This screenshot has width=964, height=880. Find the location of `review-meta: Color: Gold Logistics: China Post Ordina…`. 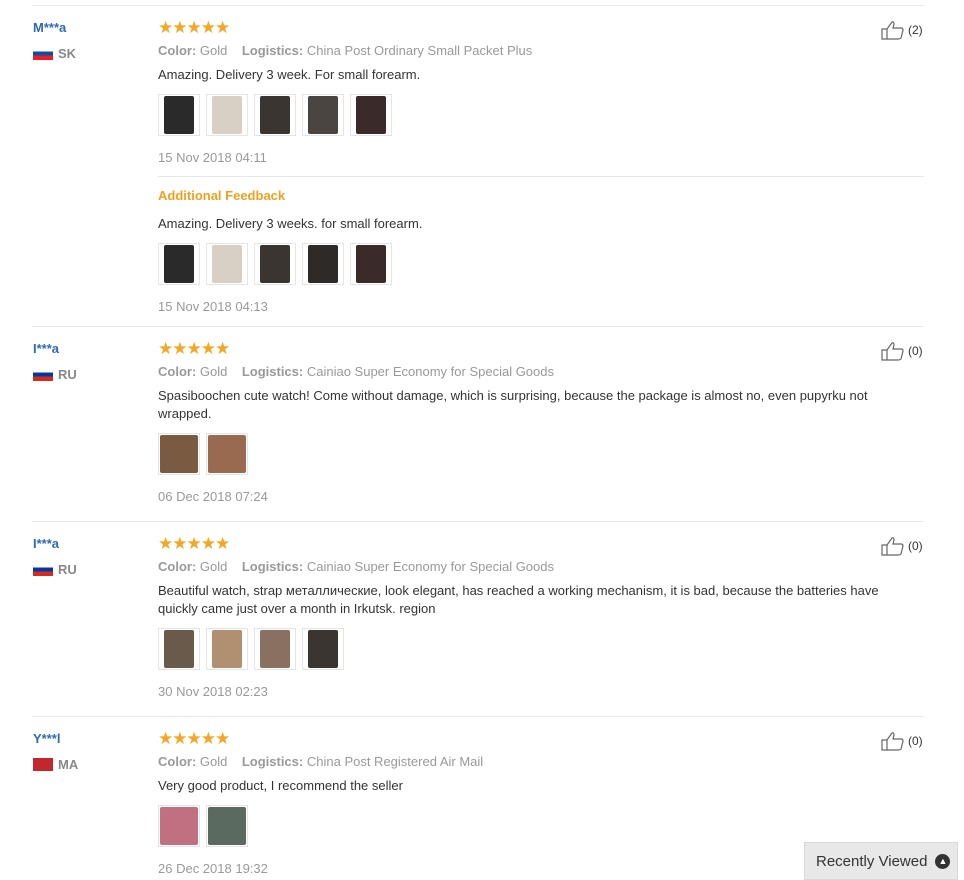

review-meta: Color: Gold Logistics: China Post Ordina… is located at coordinates (345, 50).